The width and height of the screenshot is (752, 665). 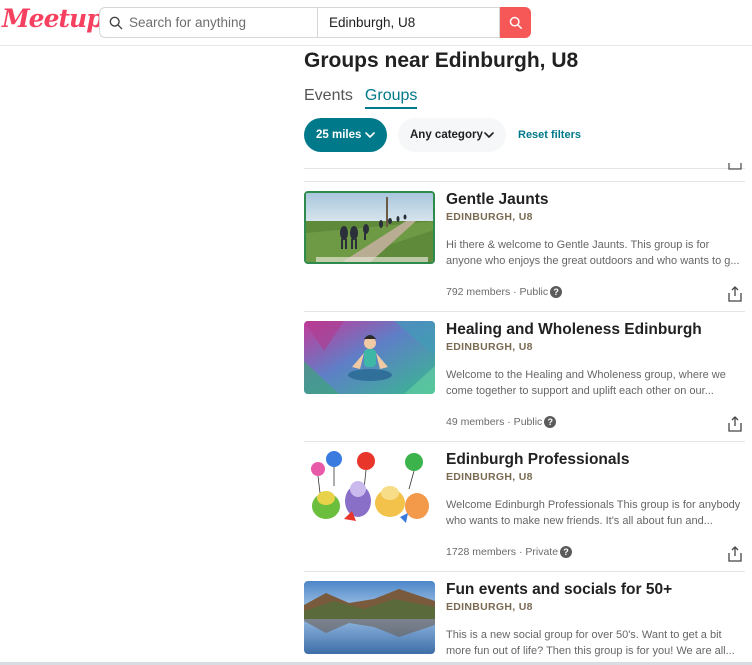 I want to click on search-field, so click(x=208, y=22).